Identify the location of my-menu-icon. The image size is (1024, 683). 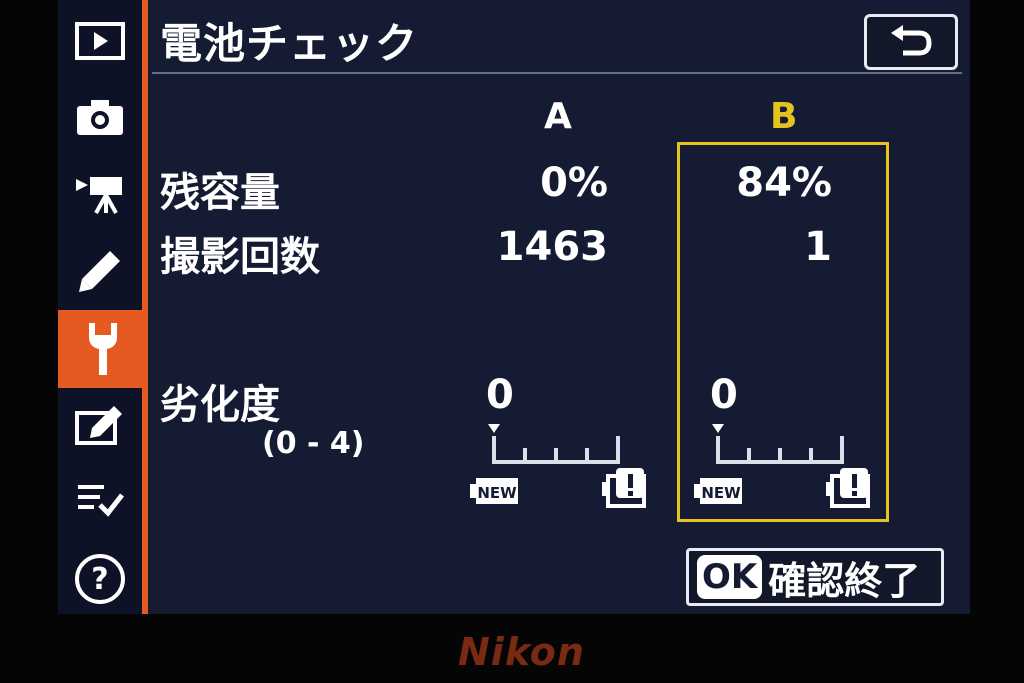
(101, 501).